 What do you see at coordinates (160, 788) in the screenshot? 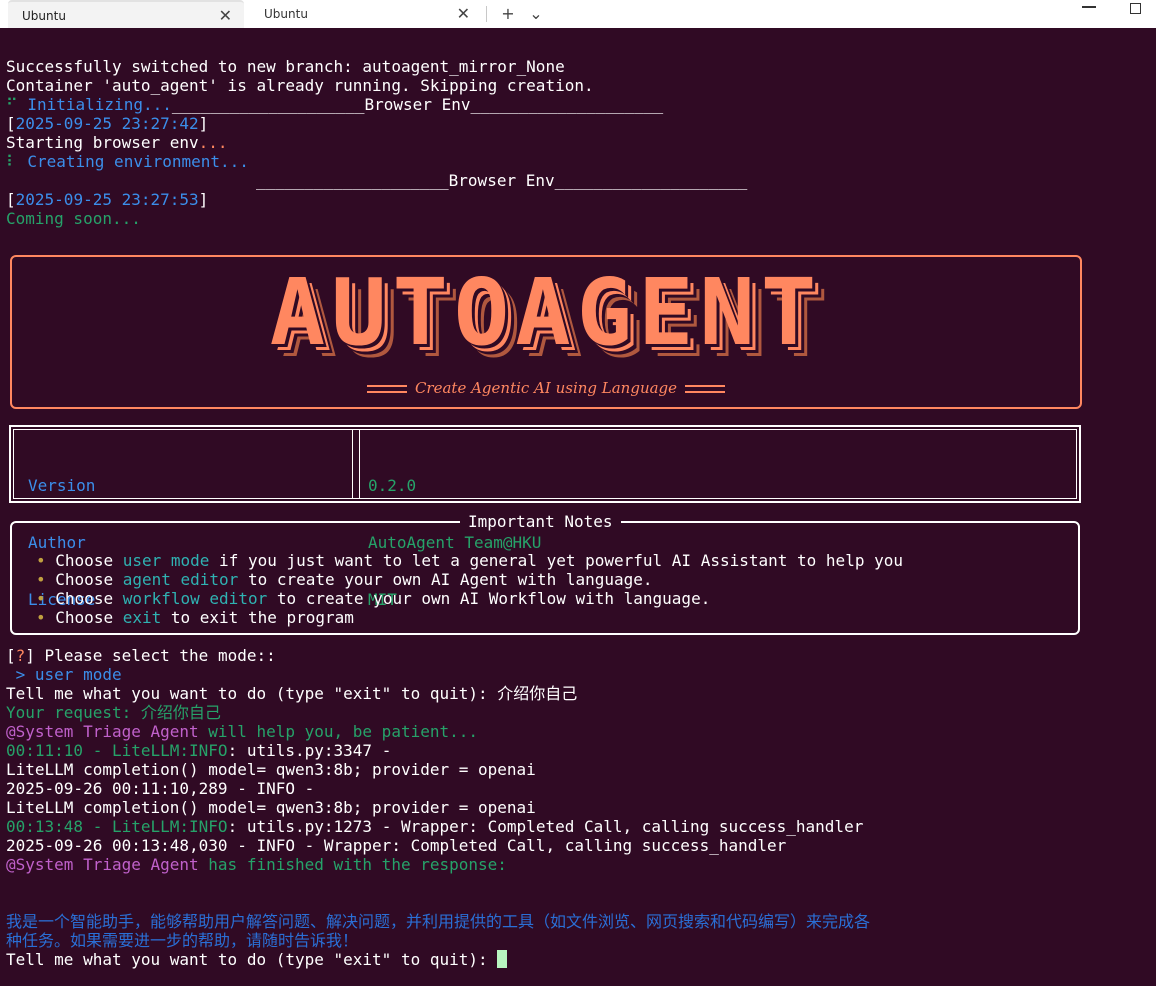
I see `log-line: 2025-09-26 00:11:10,289 - INFO -` at bounding box center [160, 788].